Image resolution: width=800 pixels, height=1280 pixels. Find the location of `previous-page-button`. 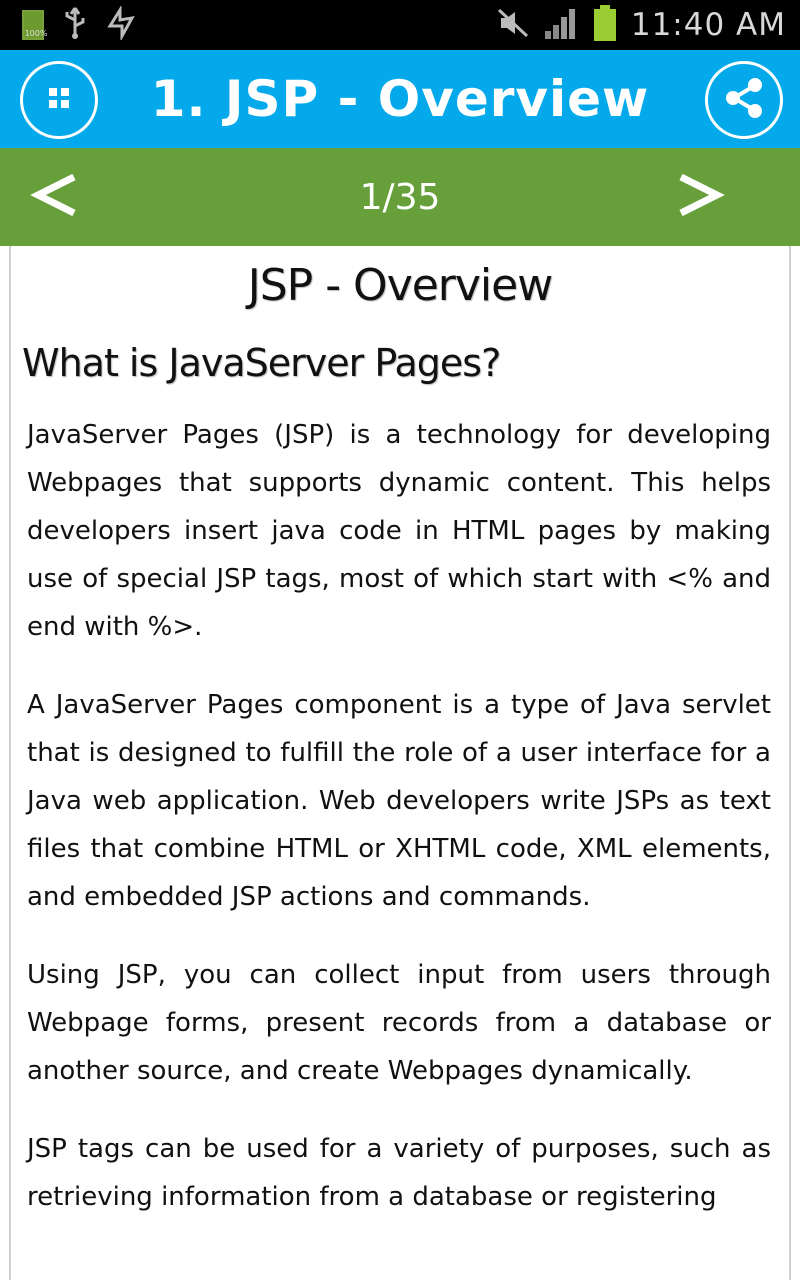

previous-page-button is located at coordinates (55, 197).